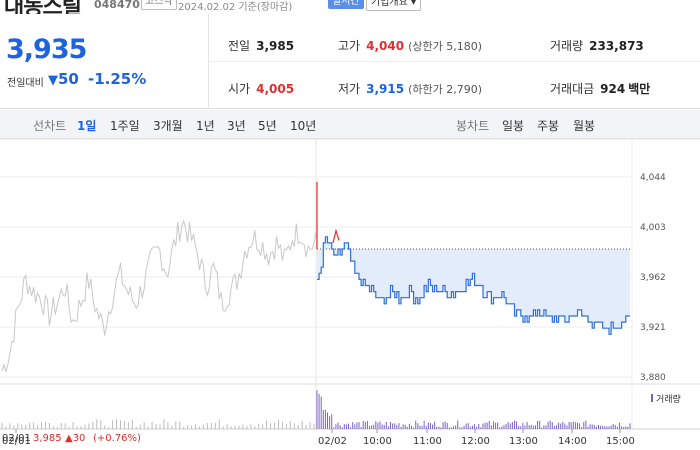 This screenshot has width=700, height=450. What do you see at coordinates (159, 5) in the screenshot?
I see `market-badge: 코스닥` at bounding box center [159, 5].